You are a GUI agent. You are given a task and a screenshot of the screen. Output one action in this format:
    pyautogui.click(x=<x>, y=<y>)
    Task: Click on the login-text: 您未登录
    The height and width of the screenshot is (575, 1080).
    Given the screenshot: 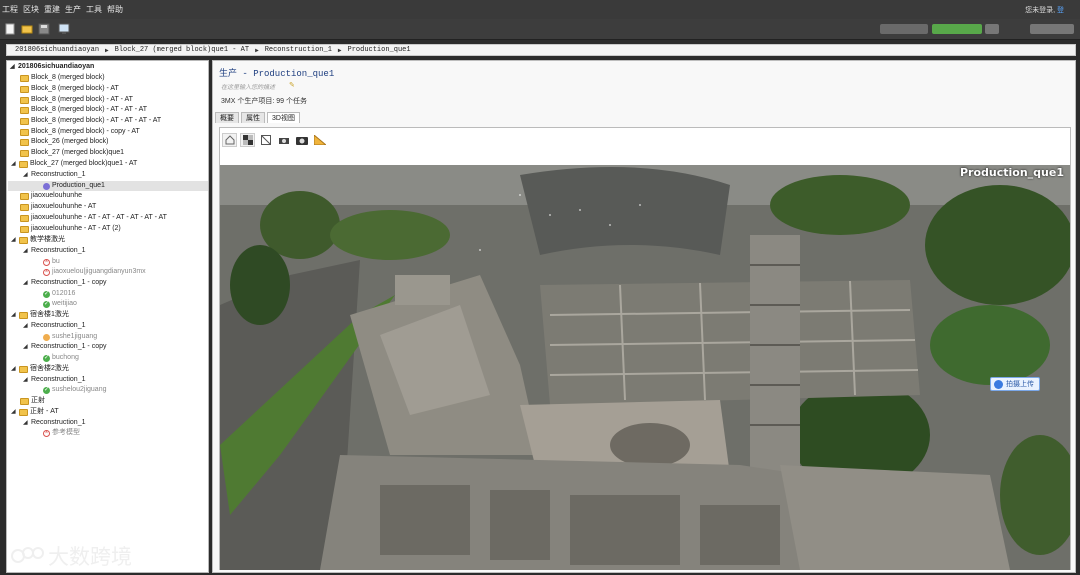 What is the action you would take?
    pyautogui.click(x=1039, y=10)
    